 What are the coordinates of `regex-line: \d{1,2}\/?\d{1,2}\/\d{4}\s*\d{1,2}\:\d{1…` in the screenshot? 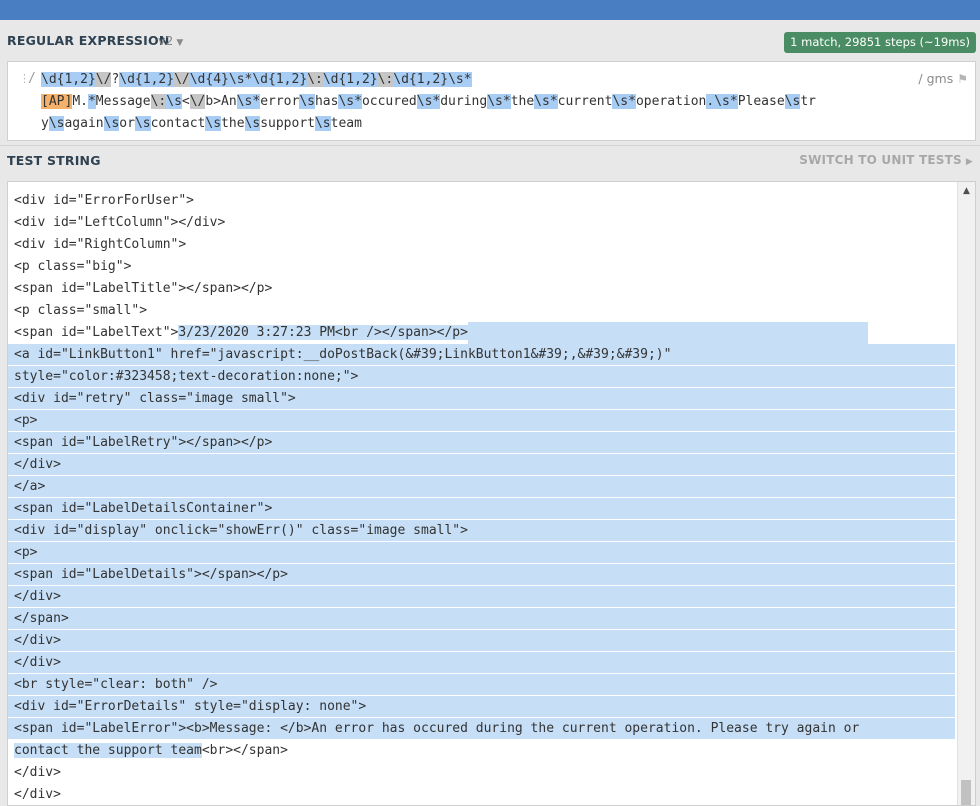 It's located at (476, 80).